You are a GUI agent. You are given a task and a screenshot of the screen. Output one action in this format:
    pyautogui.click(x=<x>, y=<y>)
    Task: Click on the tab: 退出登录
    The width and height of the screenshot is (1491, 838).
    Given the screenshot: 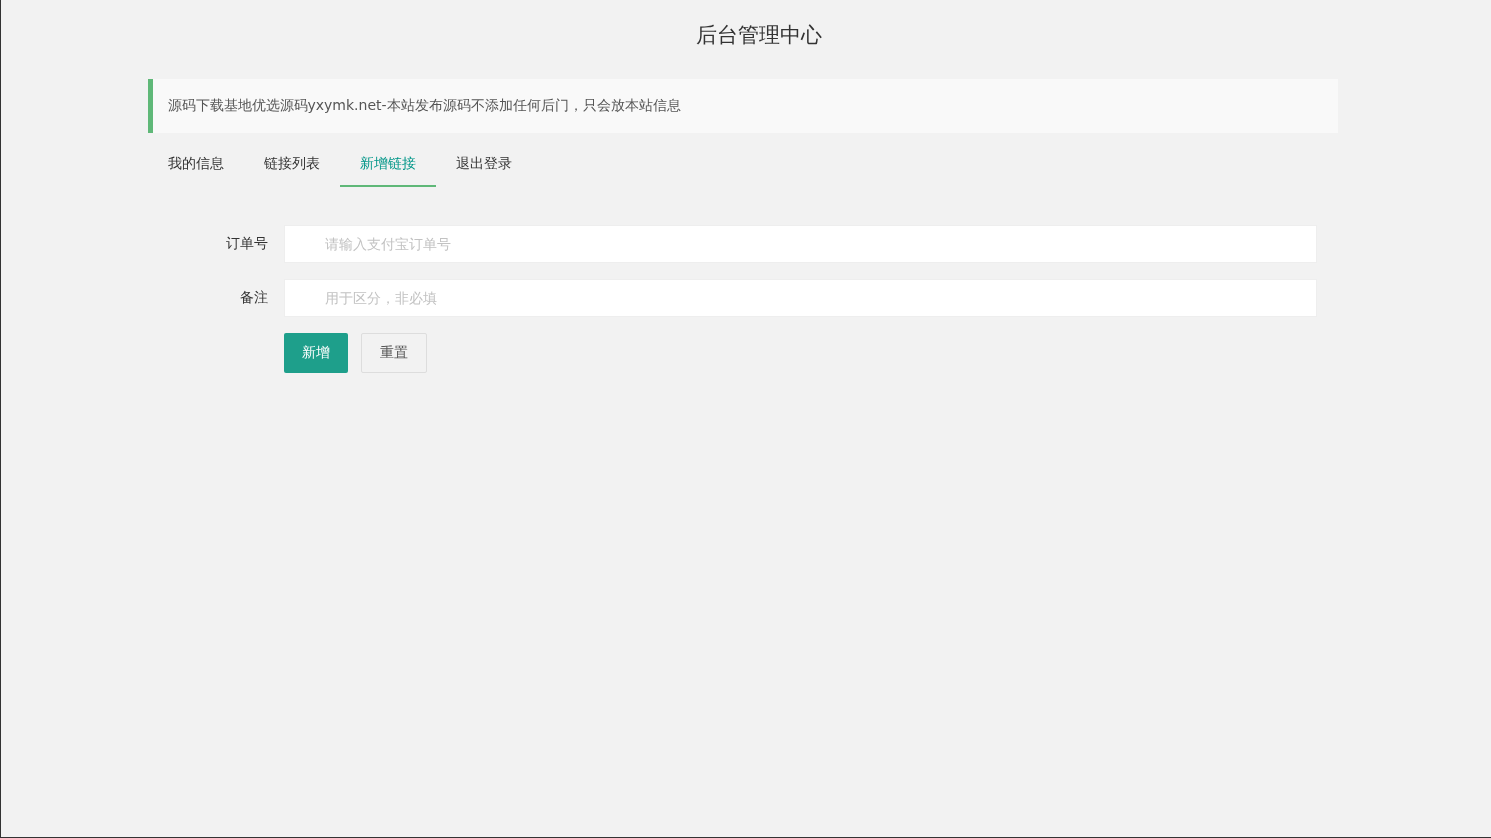 What is the action you would take?
    pyautogui.click(x=483, y=165)
    